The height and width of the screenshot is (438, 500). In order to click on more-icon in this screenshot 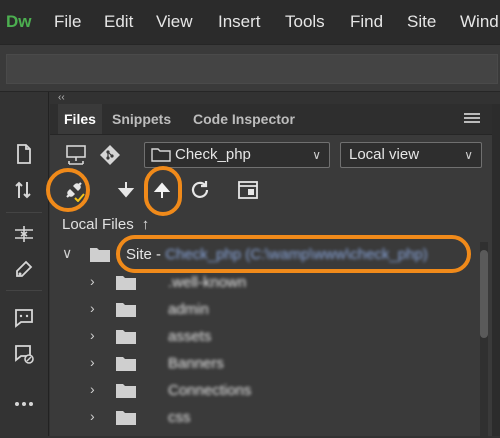, I will do `click(24, 404)`.